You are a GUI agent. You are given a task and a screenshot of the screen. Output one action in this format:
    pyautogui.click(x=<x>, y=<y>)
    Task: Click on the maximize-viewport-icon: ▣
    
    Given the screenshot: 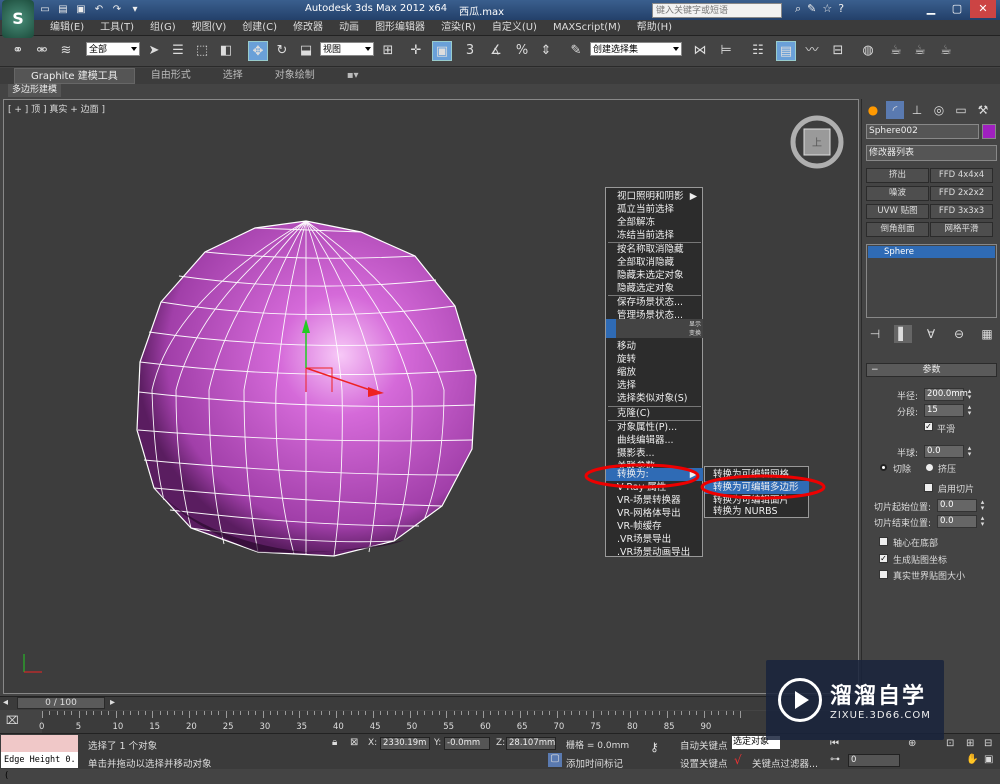 What is the action you would take?
    pyautogui.click(x=988, y=759)
    